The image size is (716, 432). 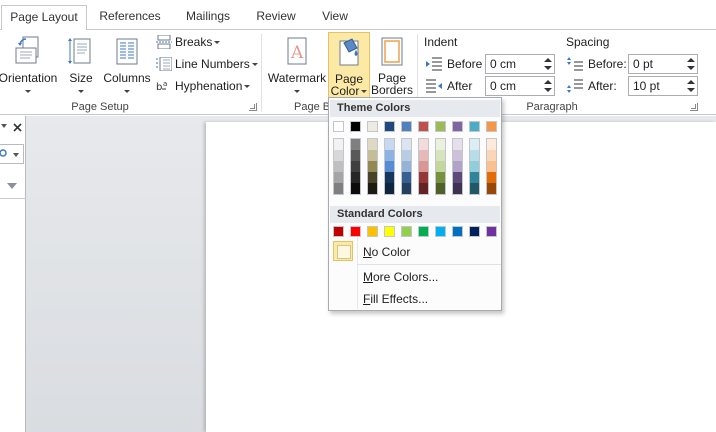 What do you see at coordinates (253, 107) in the screenshot?
I see `page-setup-launcher-icon` at bounding box center [253, 107].